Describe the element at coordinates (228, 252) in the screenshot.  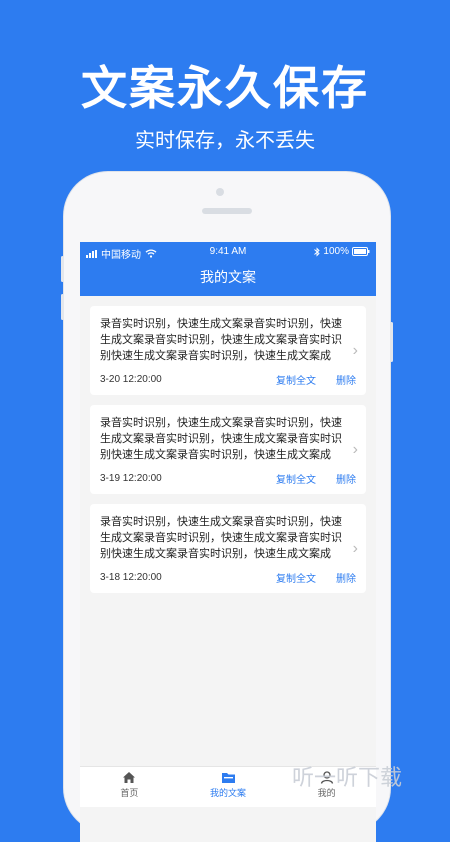
I see `status-bar: 中国移动 9:41 AM 100%` at that location.